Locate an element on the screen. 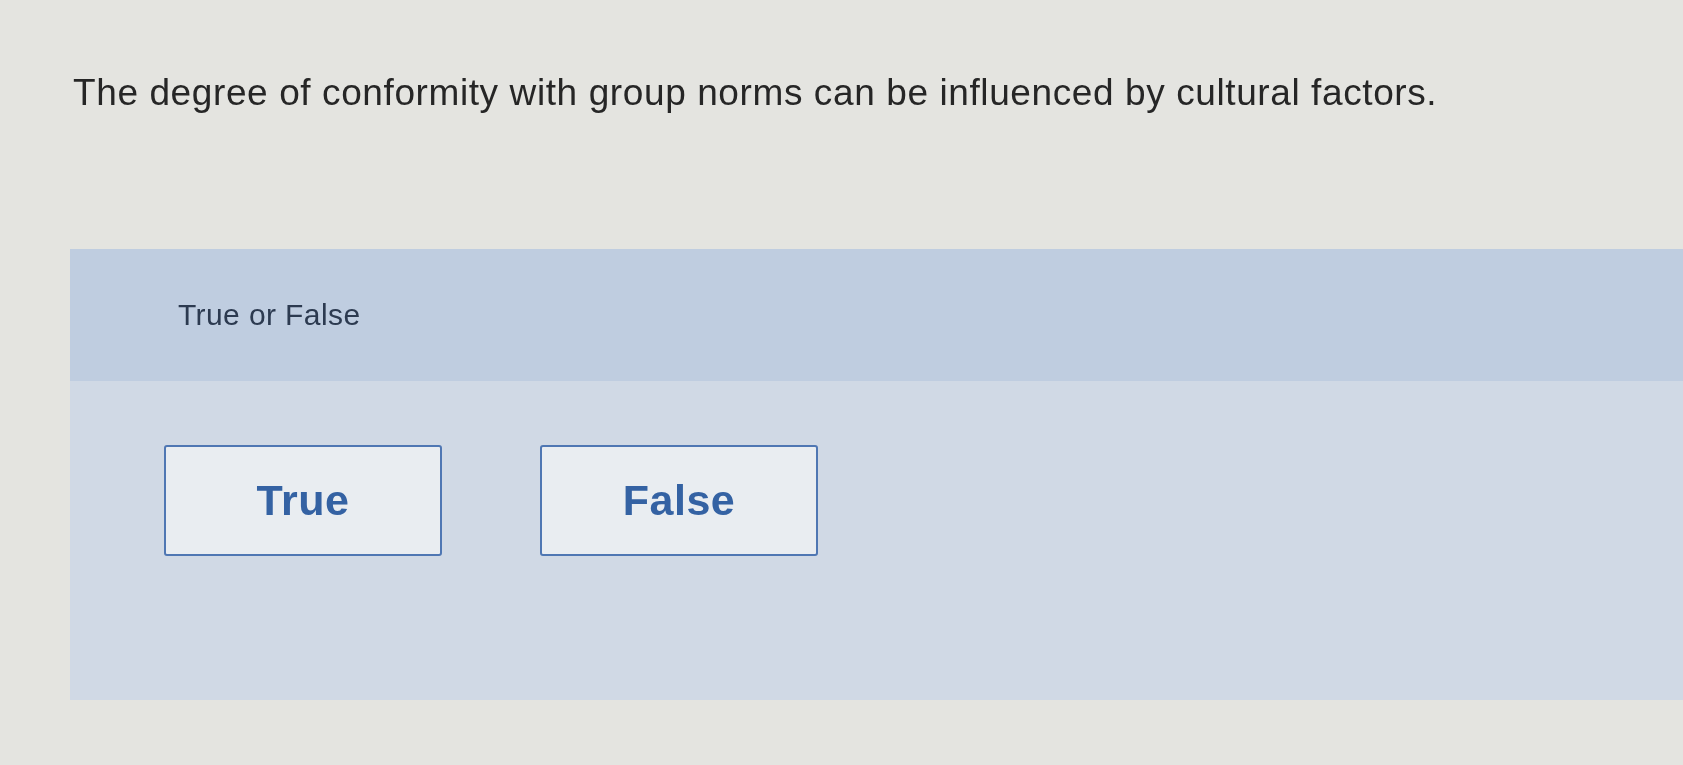 The width and height of the screenshot is (1683, 765). question-type-label: True or False is located at coordinates (269, 315).